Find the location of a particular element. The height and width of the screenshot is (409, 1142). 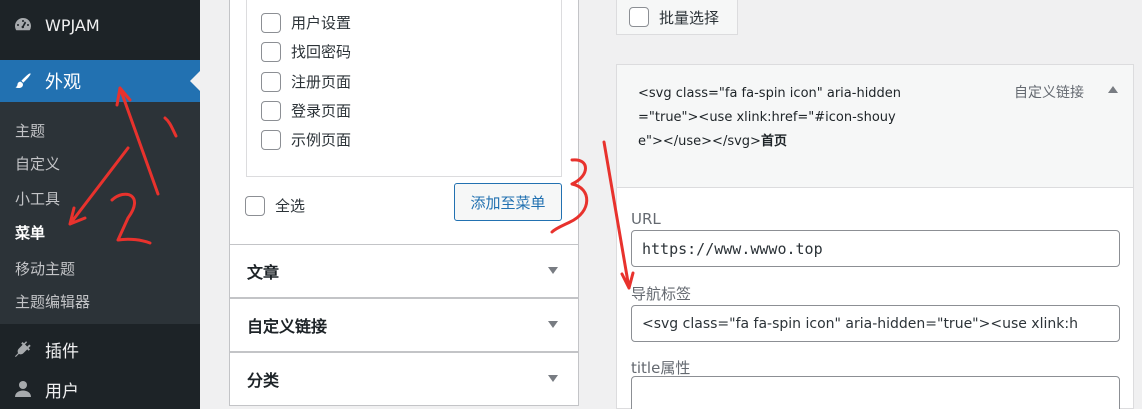

title-attribute-input is located at coordinates (875, 392).